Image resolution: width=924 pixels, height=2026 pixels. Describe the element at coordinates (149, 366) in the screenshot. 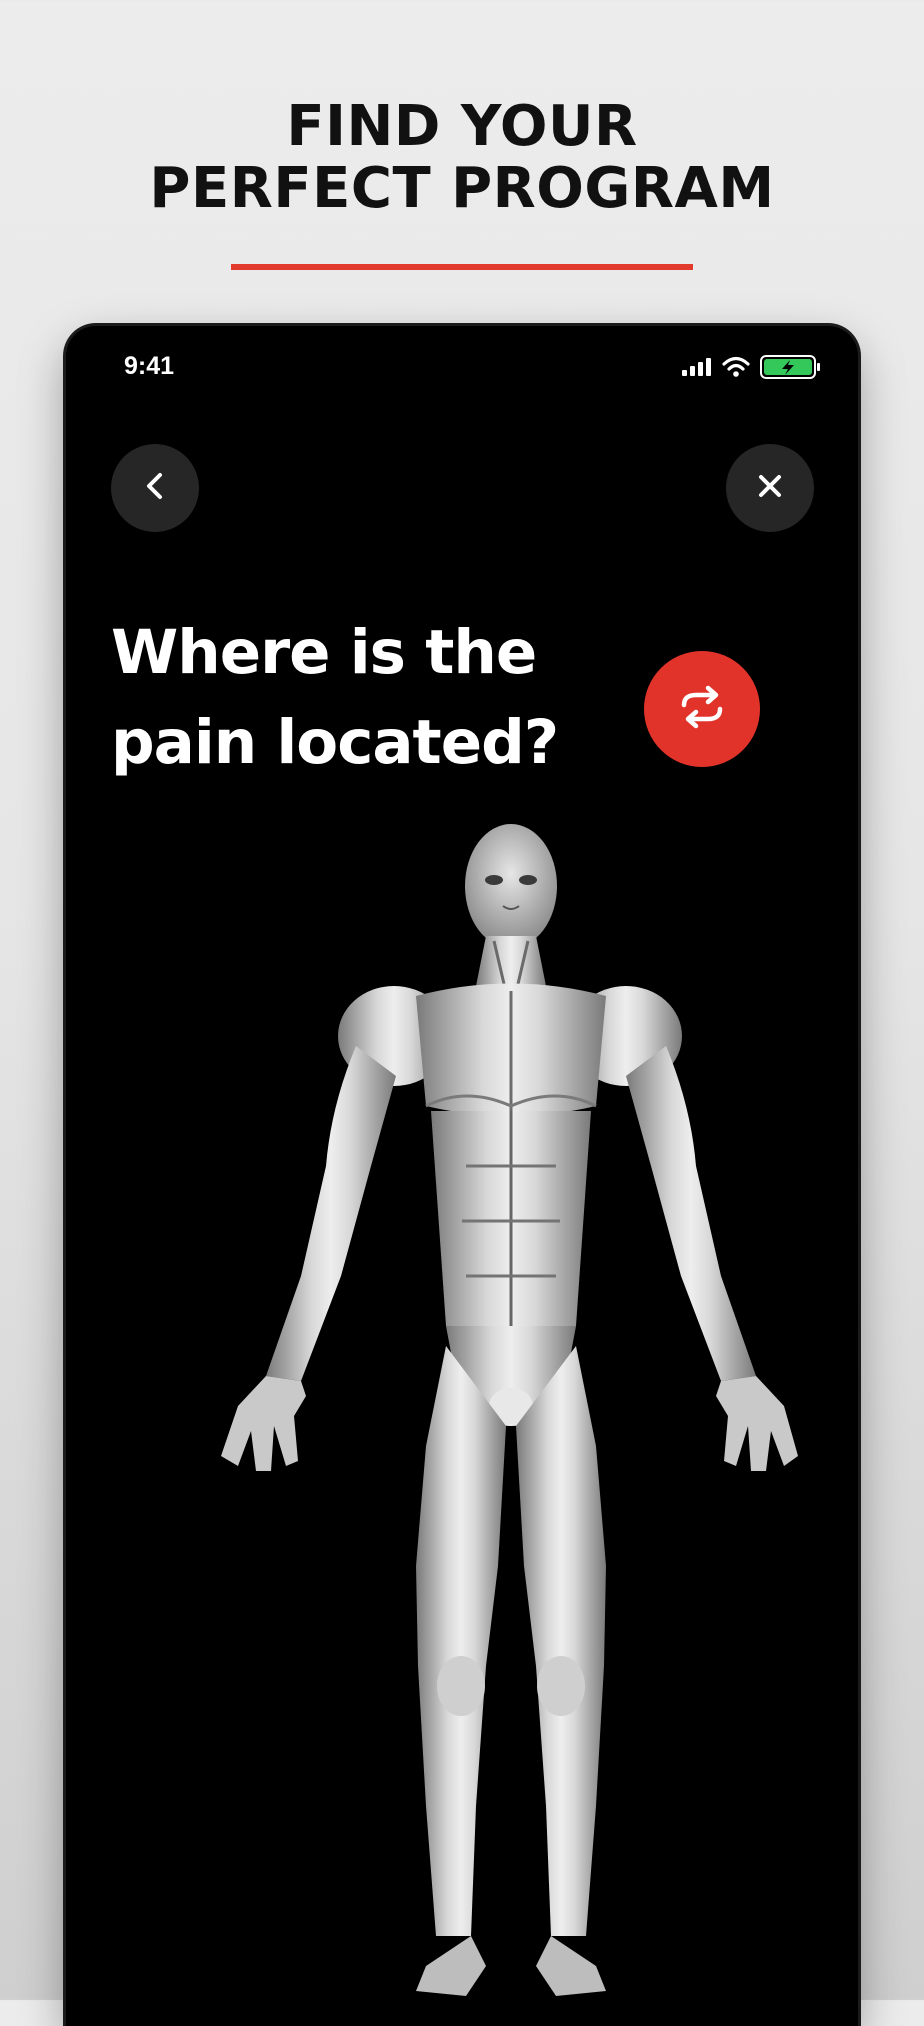

I see `status-time: 9:41` at that location.